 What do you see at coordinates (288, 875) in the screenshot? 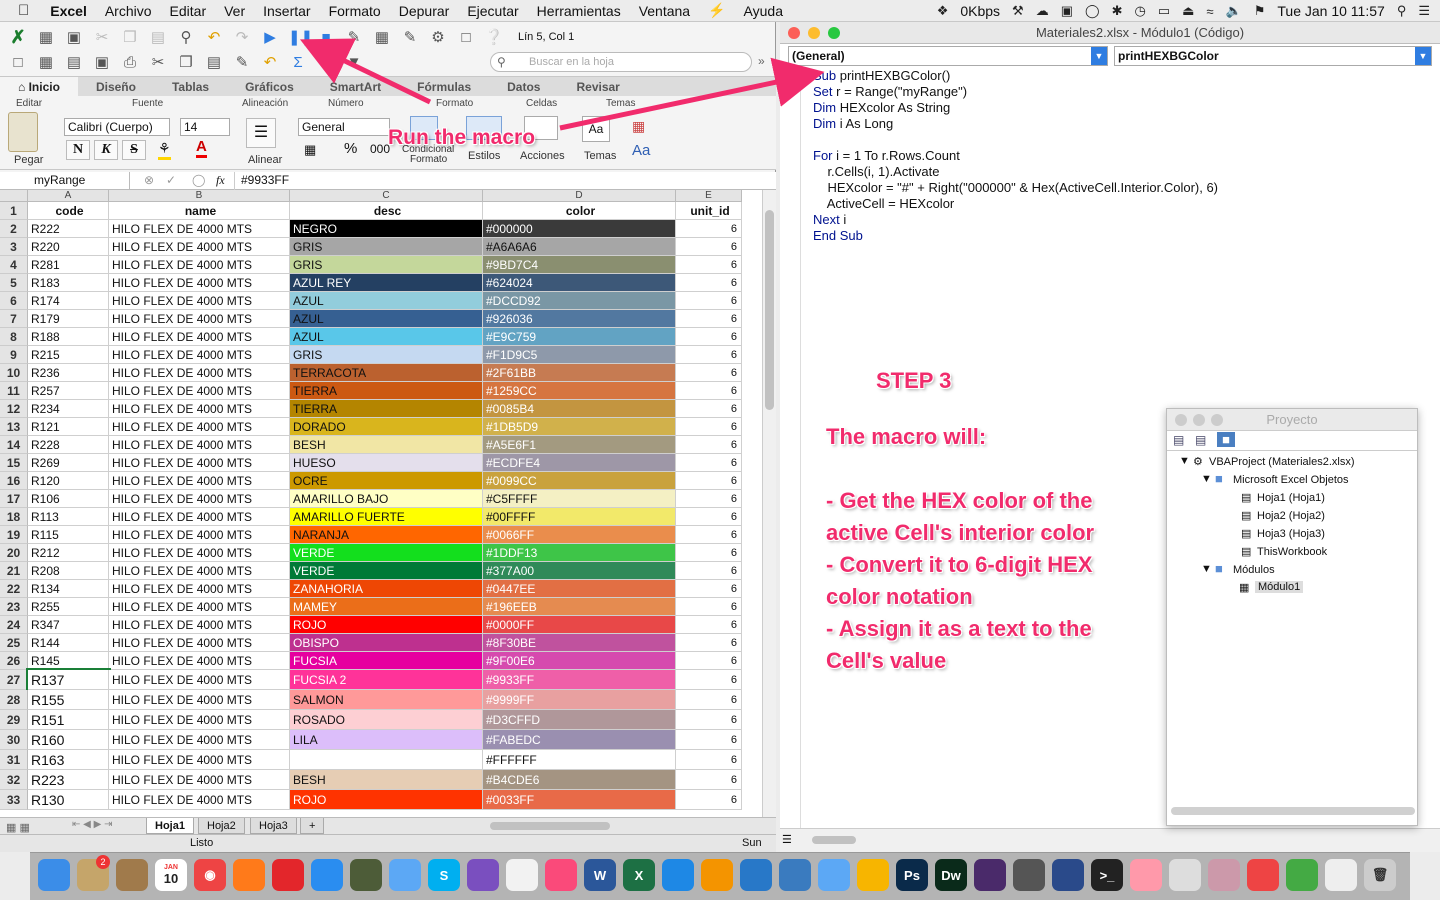
I see `opera-icon` at bounding box center [288, 875].